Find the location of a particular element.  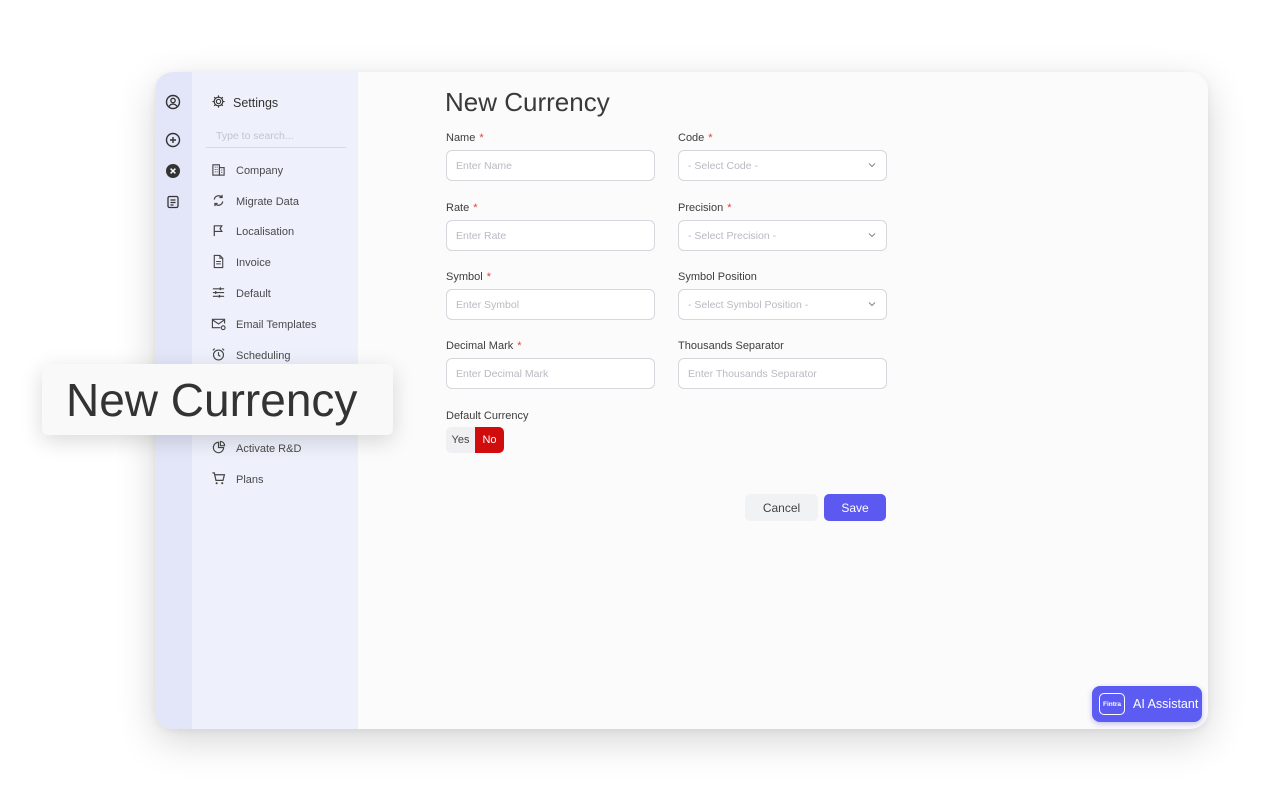

sidebar-item-plans: Plans is located at coordinates (237, 480).